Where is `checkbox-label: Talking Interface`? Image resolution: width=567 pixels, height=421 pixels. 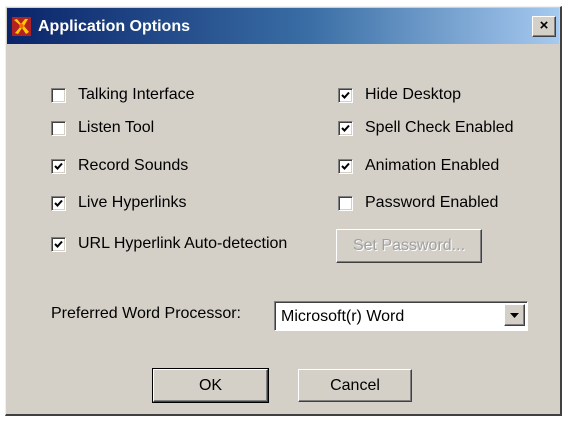 checkbox-label: Talking Interface is located at coordinates (136, 94).